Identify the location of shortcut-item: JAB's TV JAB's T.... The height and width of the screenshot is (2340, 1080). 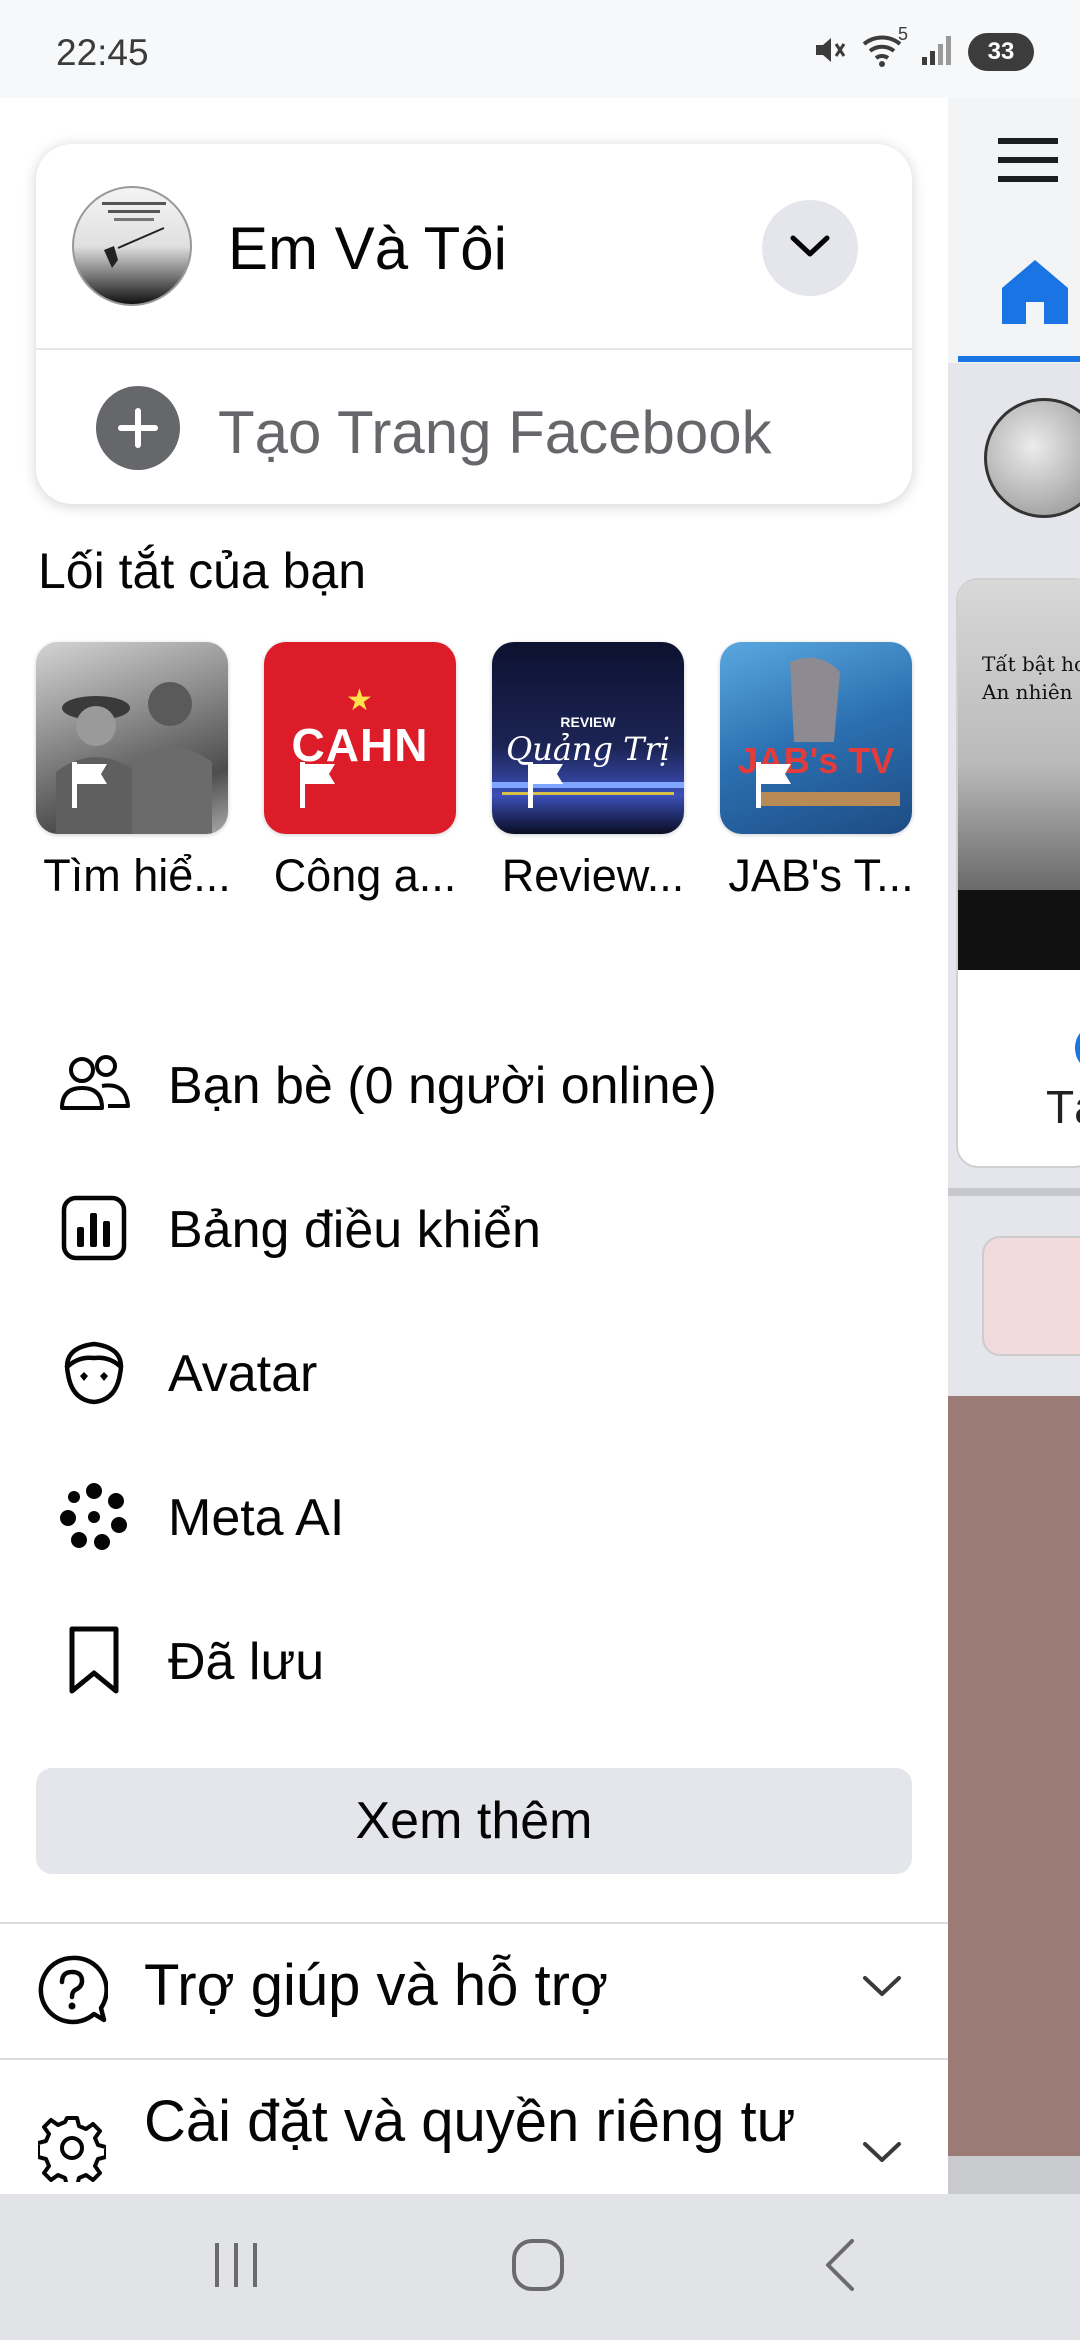
(817, 771).